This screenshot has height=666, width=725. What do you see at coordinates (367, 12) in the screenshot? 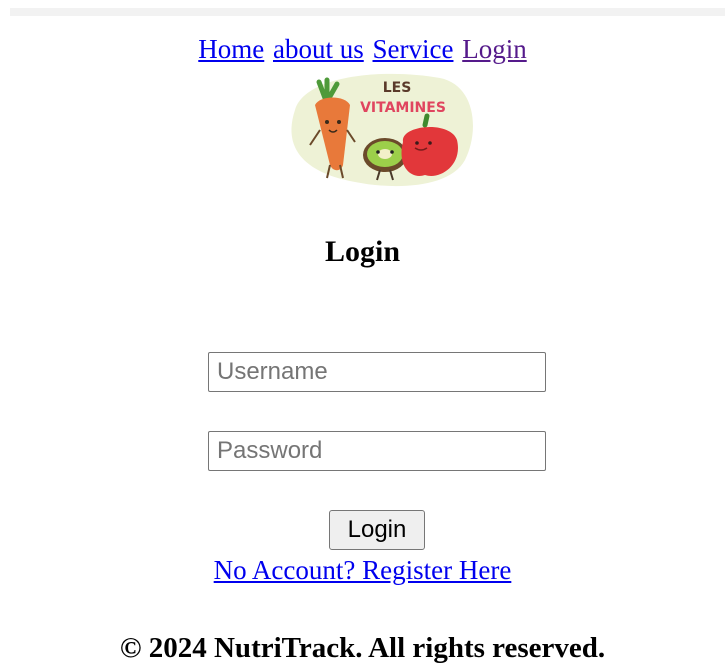
I see `top-scroll-bar` at bounding box center [367, 12].